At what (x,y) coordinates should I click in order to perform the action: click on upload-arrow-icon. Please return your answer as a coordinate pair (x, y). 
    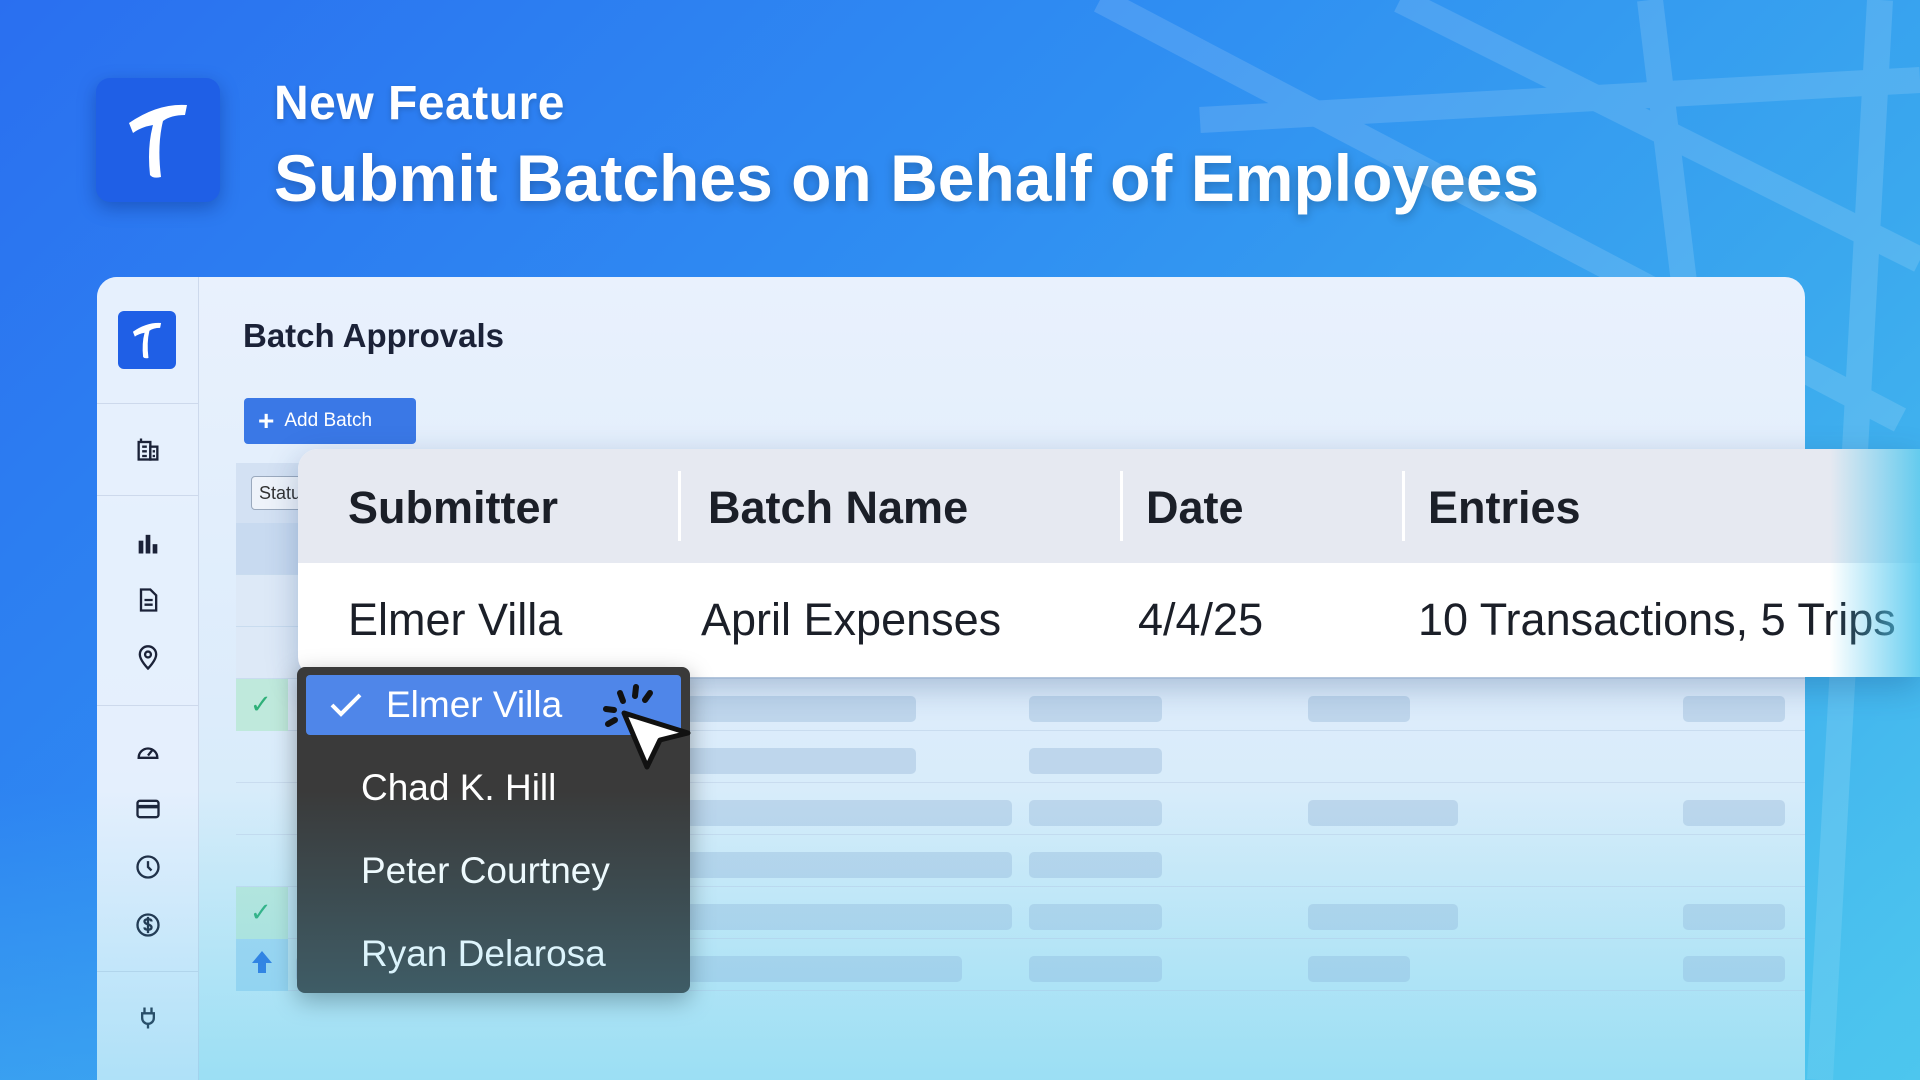
    Looking at the image, I should click on (262, 962).